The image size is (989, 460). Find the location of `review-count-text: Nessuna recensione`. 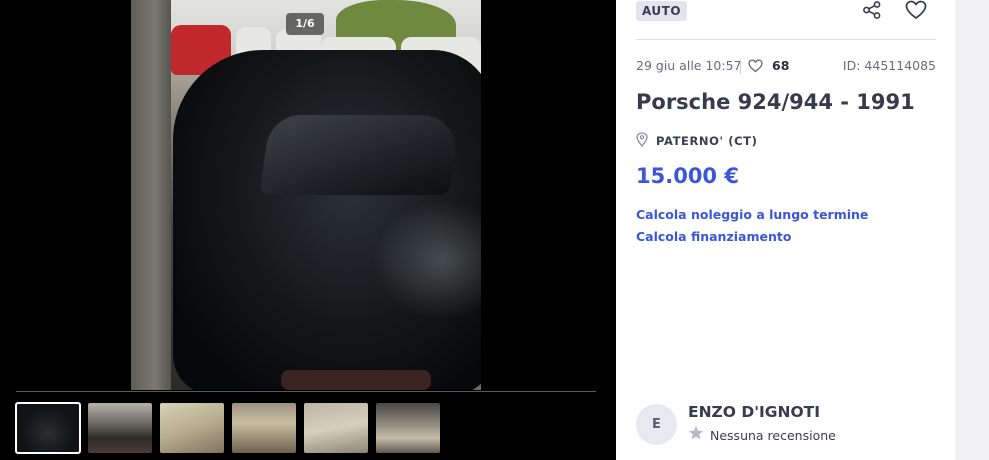

review-count-text: Nessuna recensione is located at coordinates (773, 435).